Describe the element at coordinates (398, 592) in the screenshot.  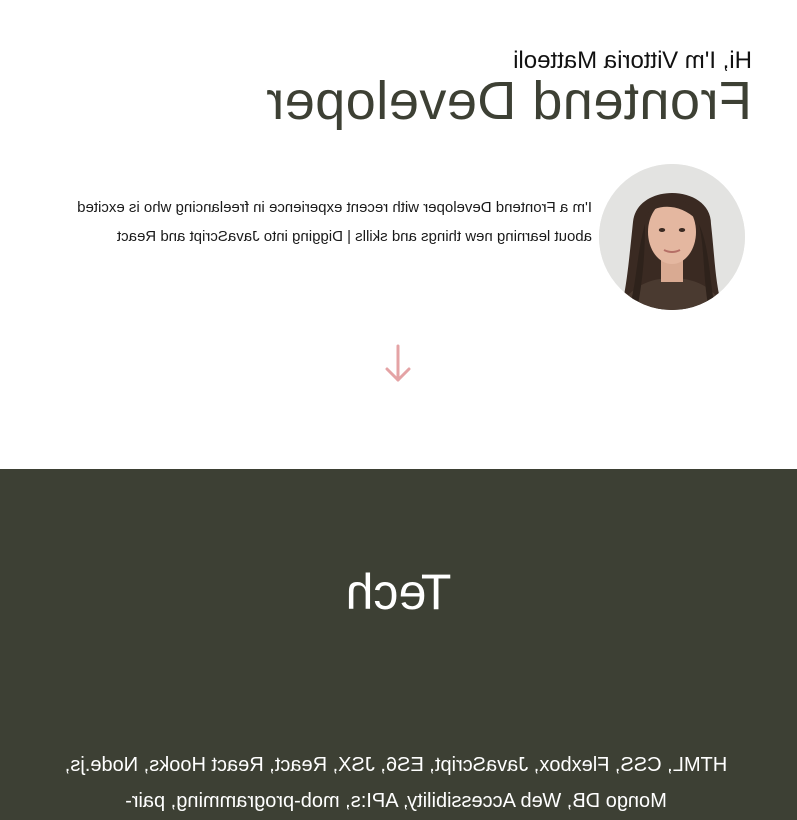
I see `tech-title: Tech` at that location.